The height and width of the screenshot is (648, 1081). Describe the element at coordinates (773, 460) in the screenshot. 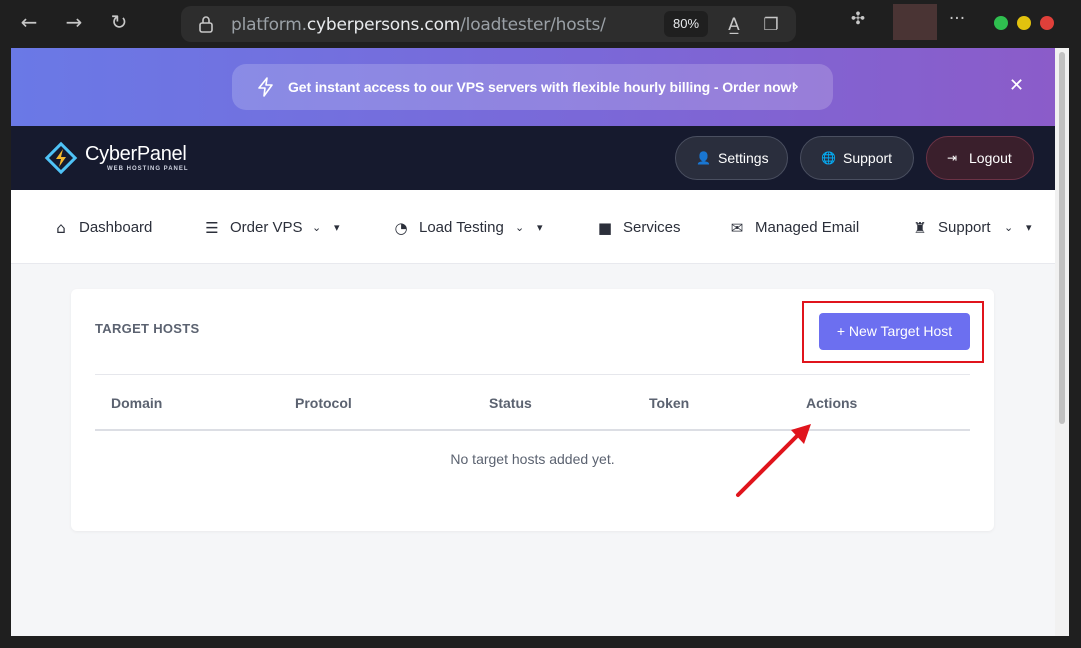

I see `annotation-arrow-icon` at that location.